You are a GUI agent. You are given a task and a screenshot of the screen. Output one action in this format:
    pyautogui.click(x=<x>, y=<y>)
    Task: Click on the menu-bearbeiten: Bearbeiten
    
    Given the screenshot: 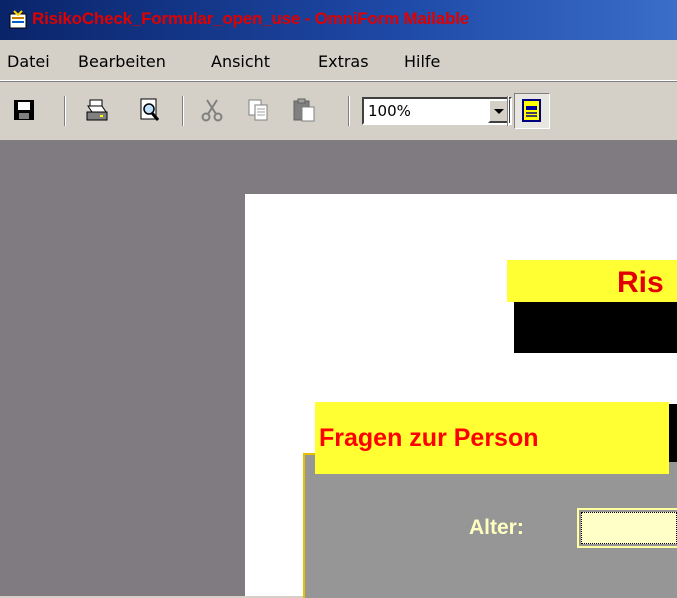 What is the action you would take?
    pyautogui.click(x=122, y=61)
    